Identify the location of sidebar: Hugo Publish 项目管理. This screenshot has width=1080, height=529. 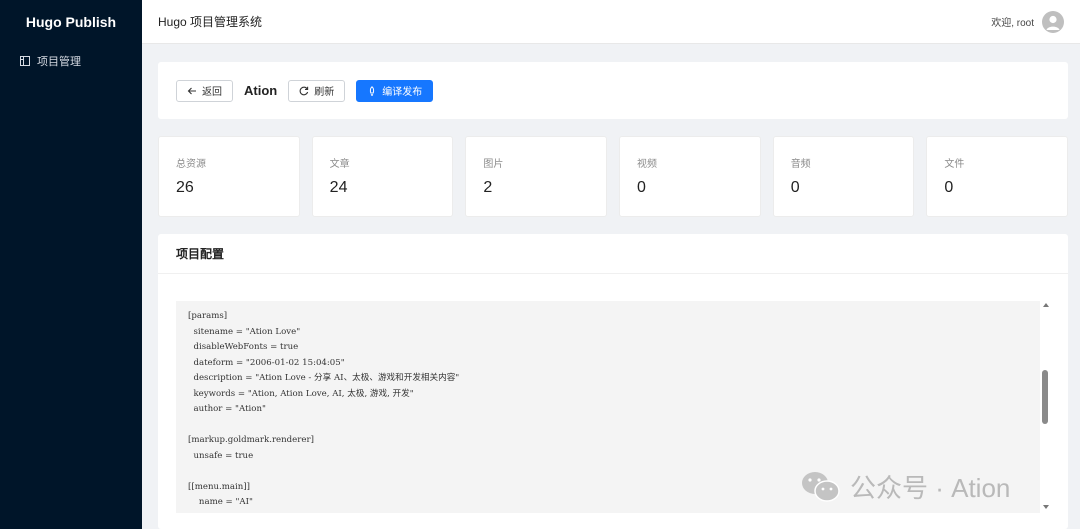
(71, 264).